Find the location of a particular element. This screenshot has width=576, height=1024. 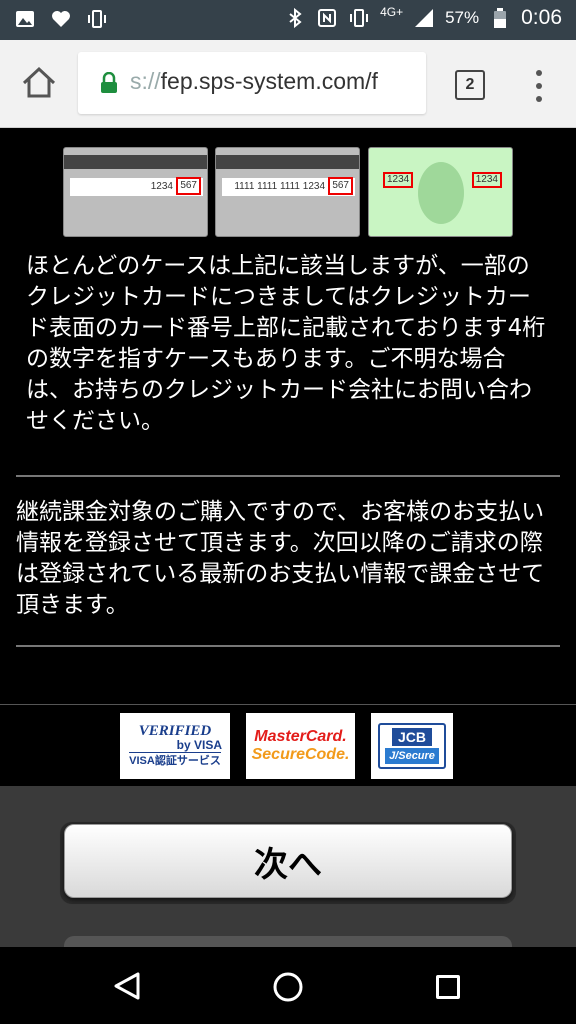

card-back-example-2: 1111 1111 1111 1234 567 is located at coordinates (287, 192).